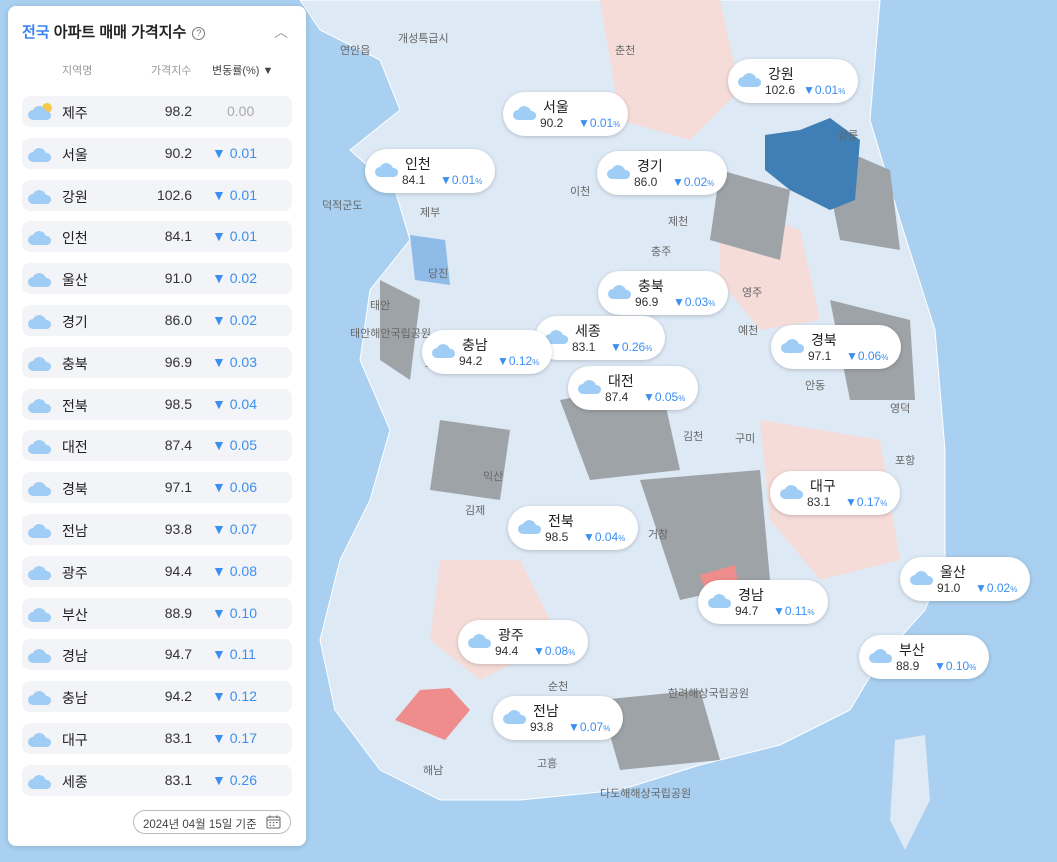  I want to click on map-marker-3: 경기 86.0 ▼0.02%, so click(662, 173).